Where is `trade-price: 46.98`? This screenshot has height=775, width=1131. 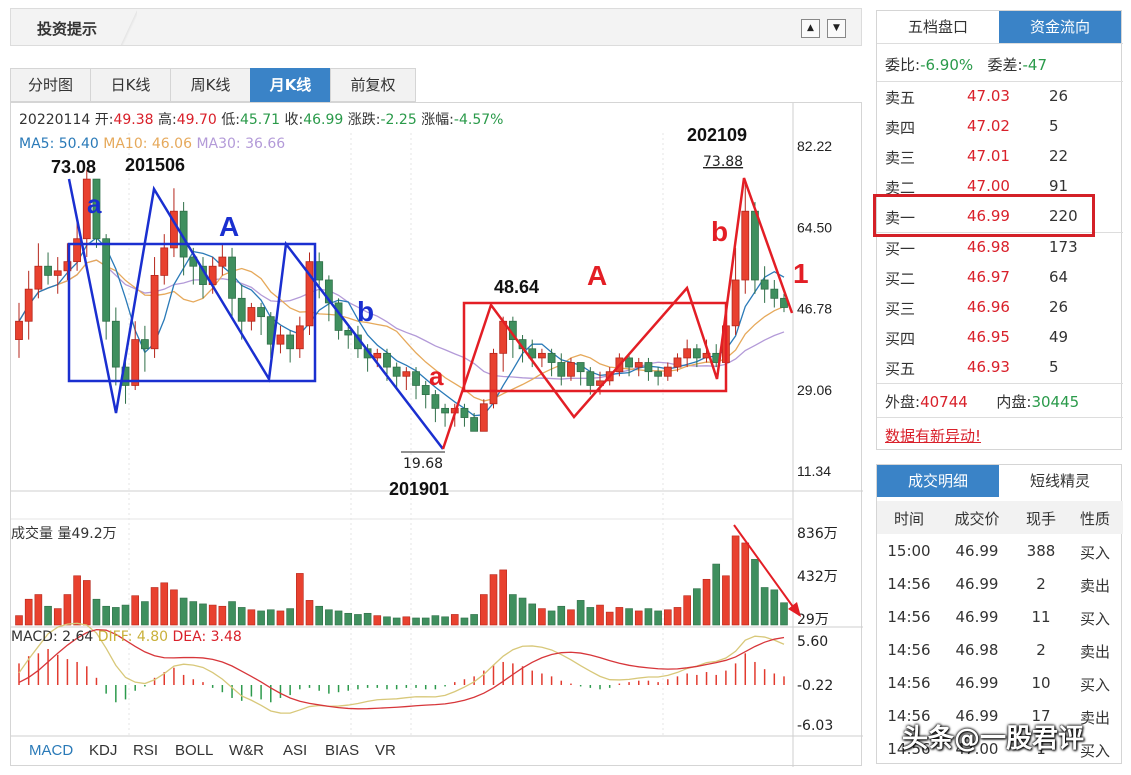 trade-price: 46.98 is located at coordinates (977, 650).